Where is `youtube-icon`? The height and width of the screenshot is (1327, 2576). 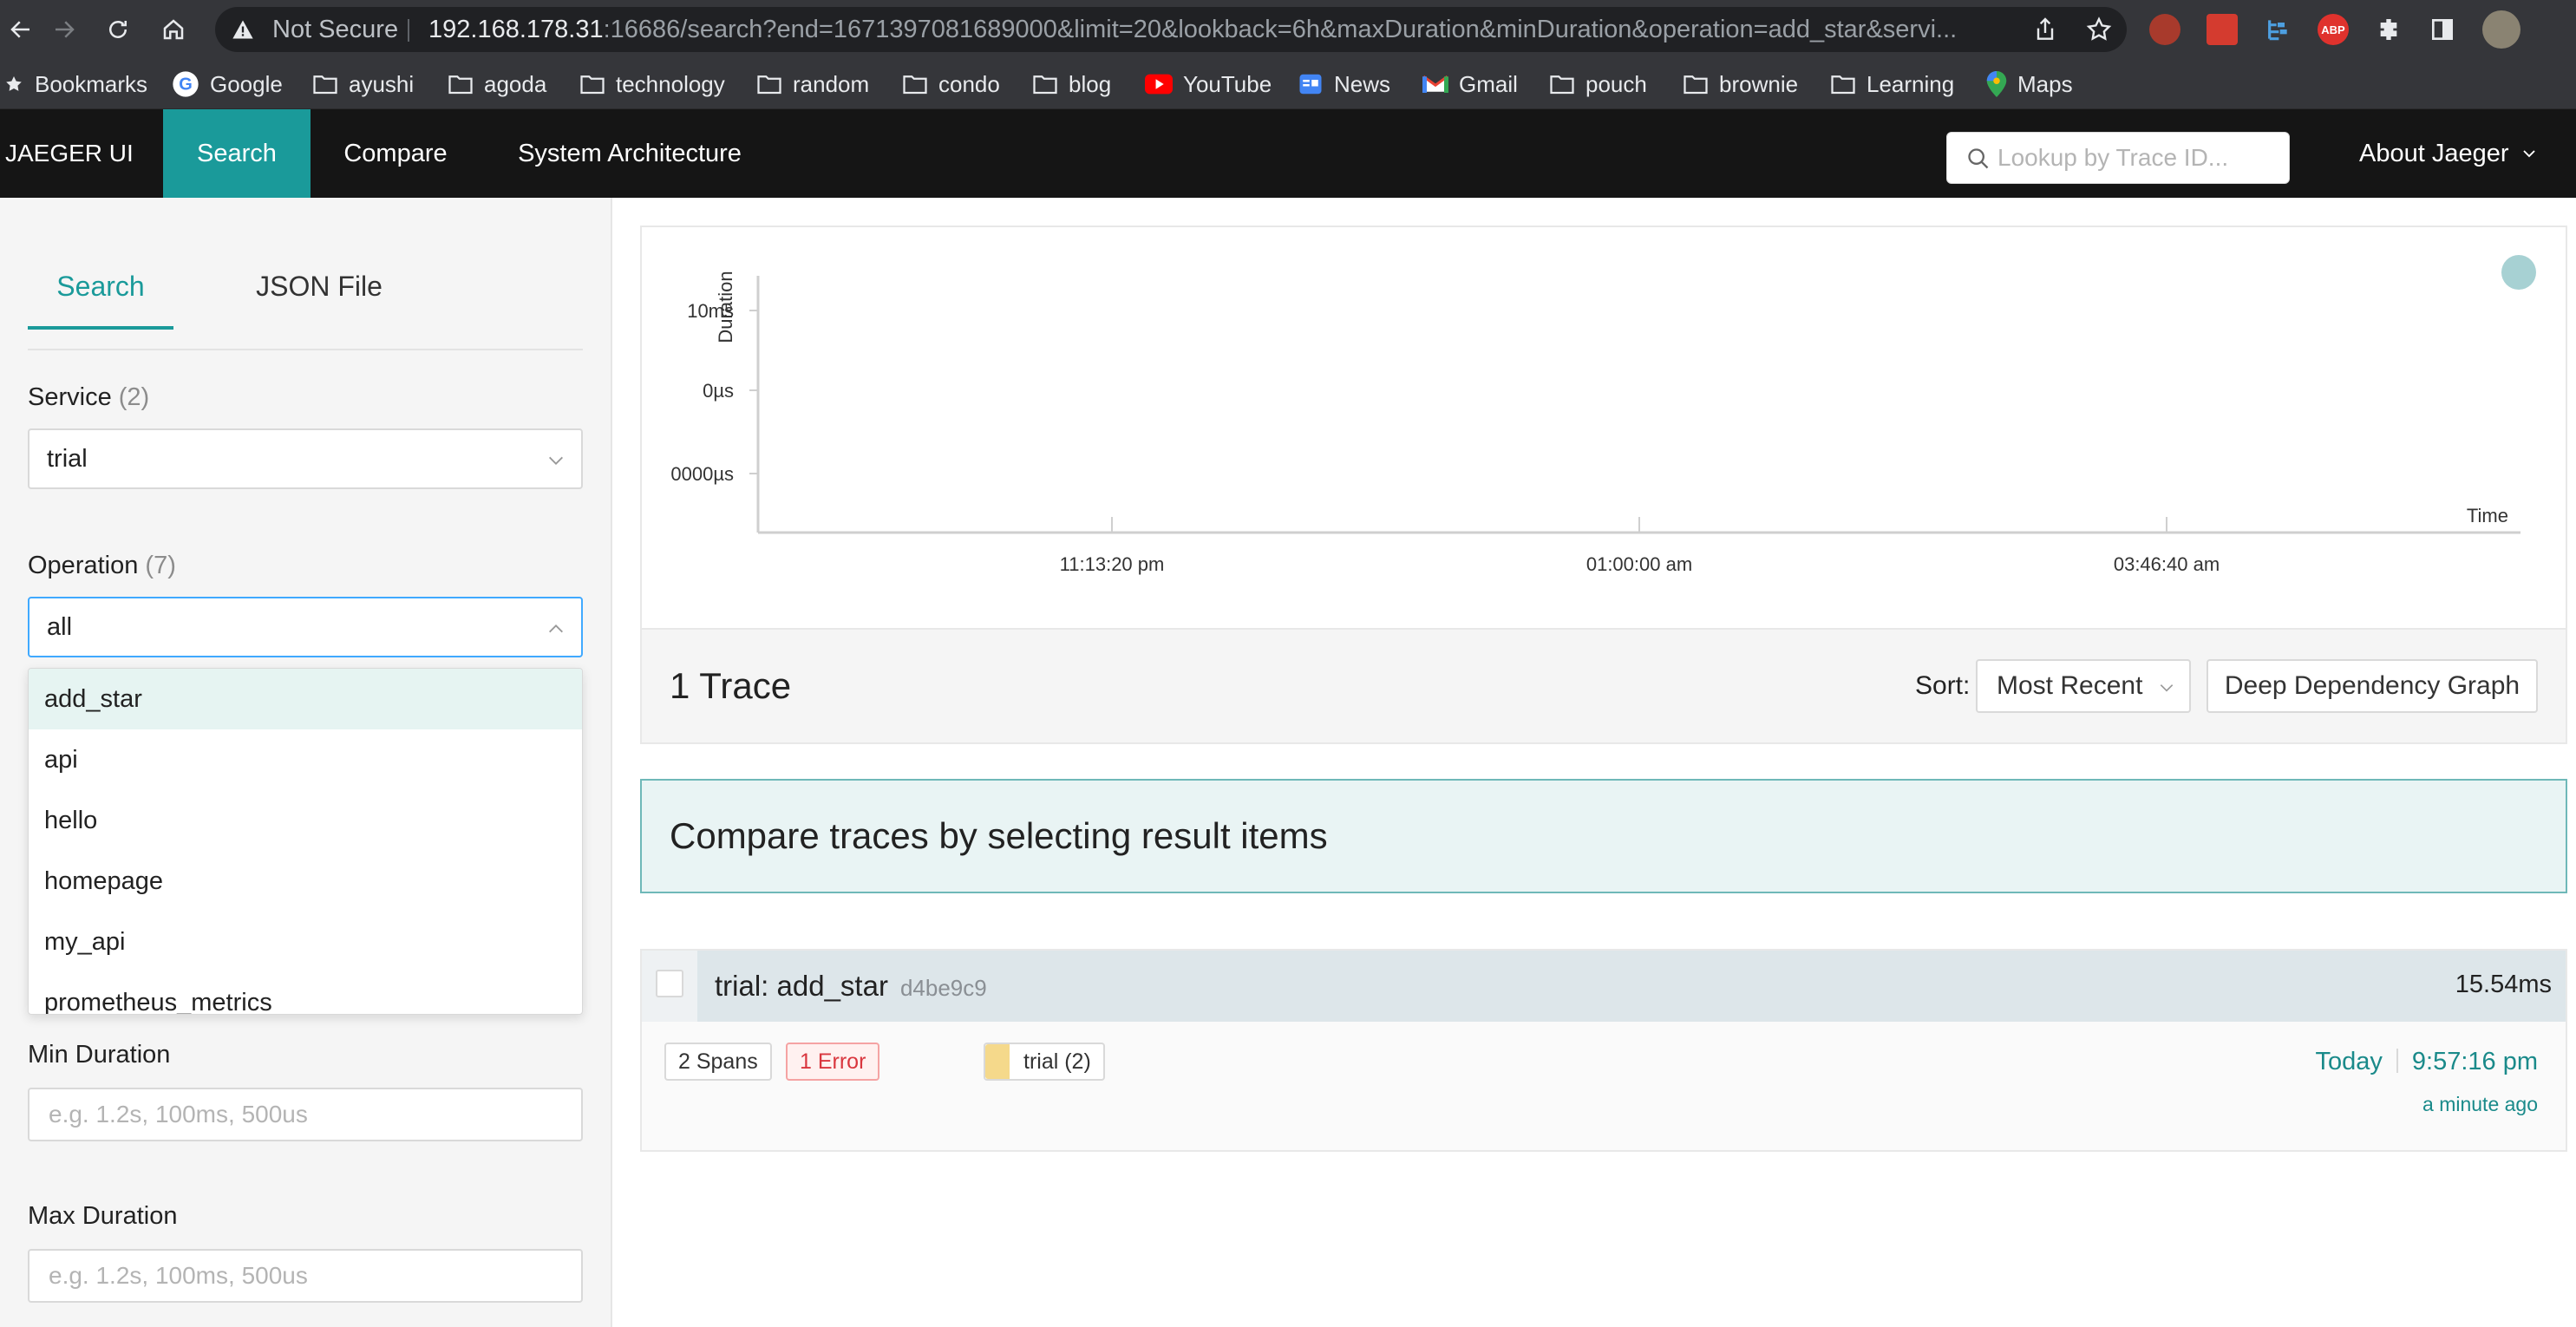 youtube-icon is located at coordinates (1159, 84).